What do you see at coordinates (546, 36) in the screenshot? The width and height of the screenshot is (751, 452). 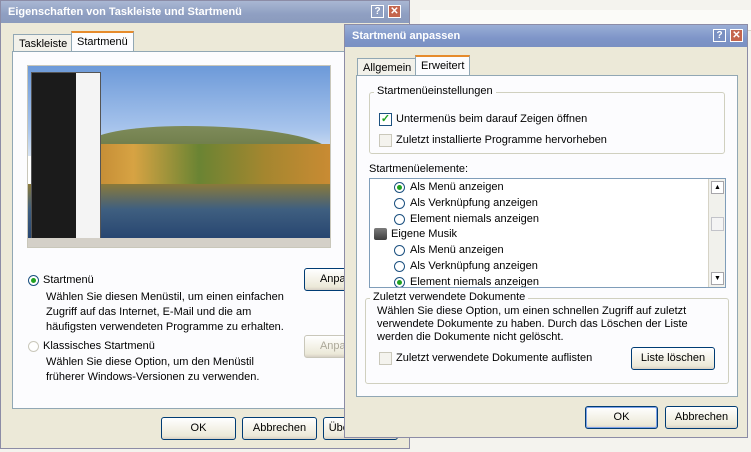 I see `customize-startmenu-titlebar: Startmenü anpassen ? ✕` at bounding box center [546, 36].